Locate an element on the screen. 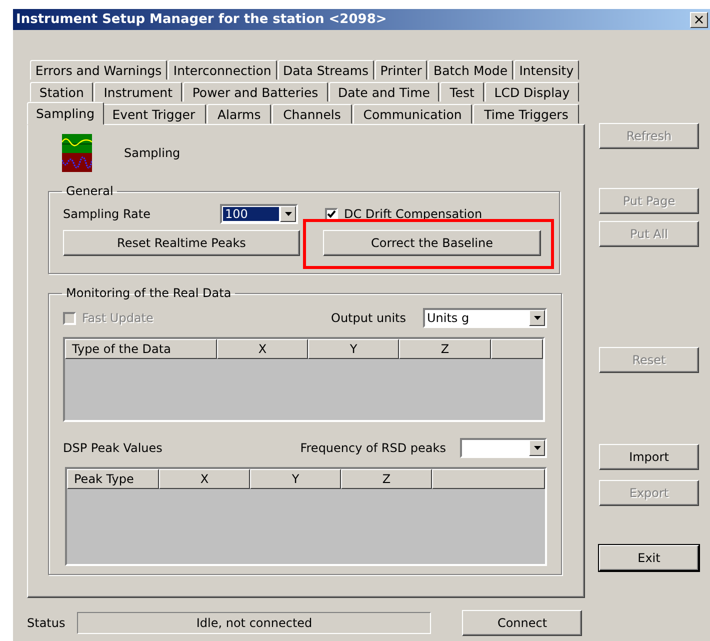 This screenshot has width=710, height=641. group-title: Monitoring of the Real Data is located at coordinates (148, 293).